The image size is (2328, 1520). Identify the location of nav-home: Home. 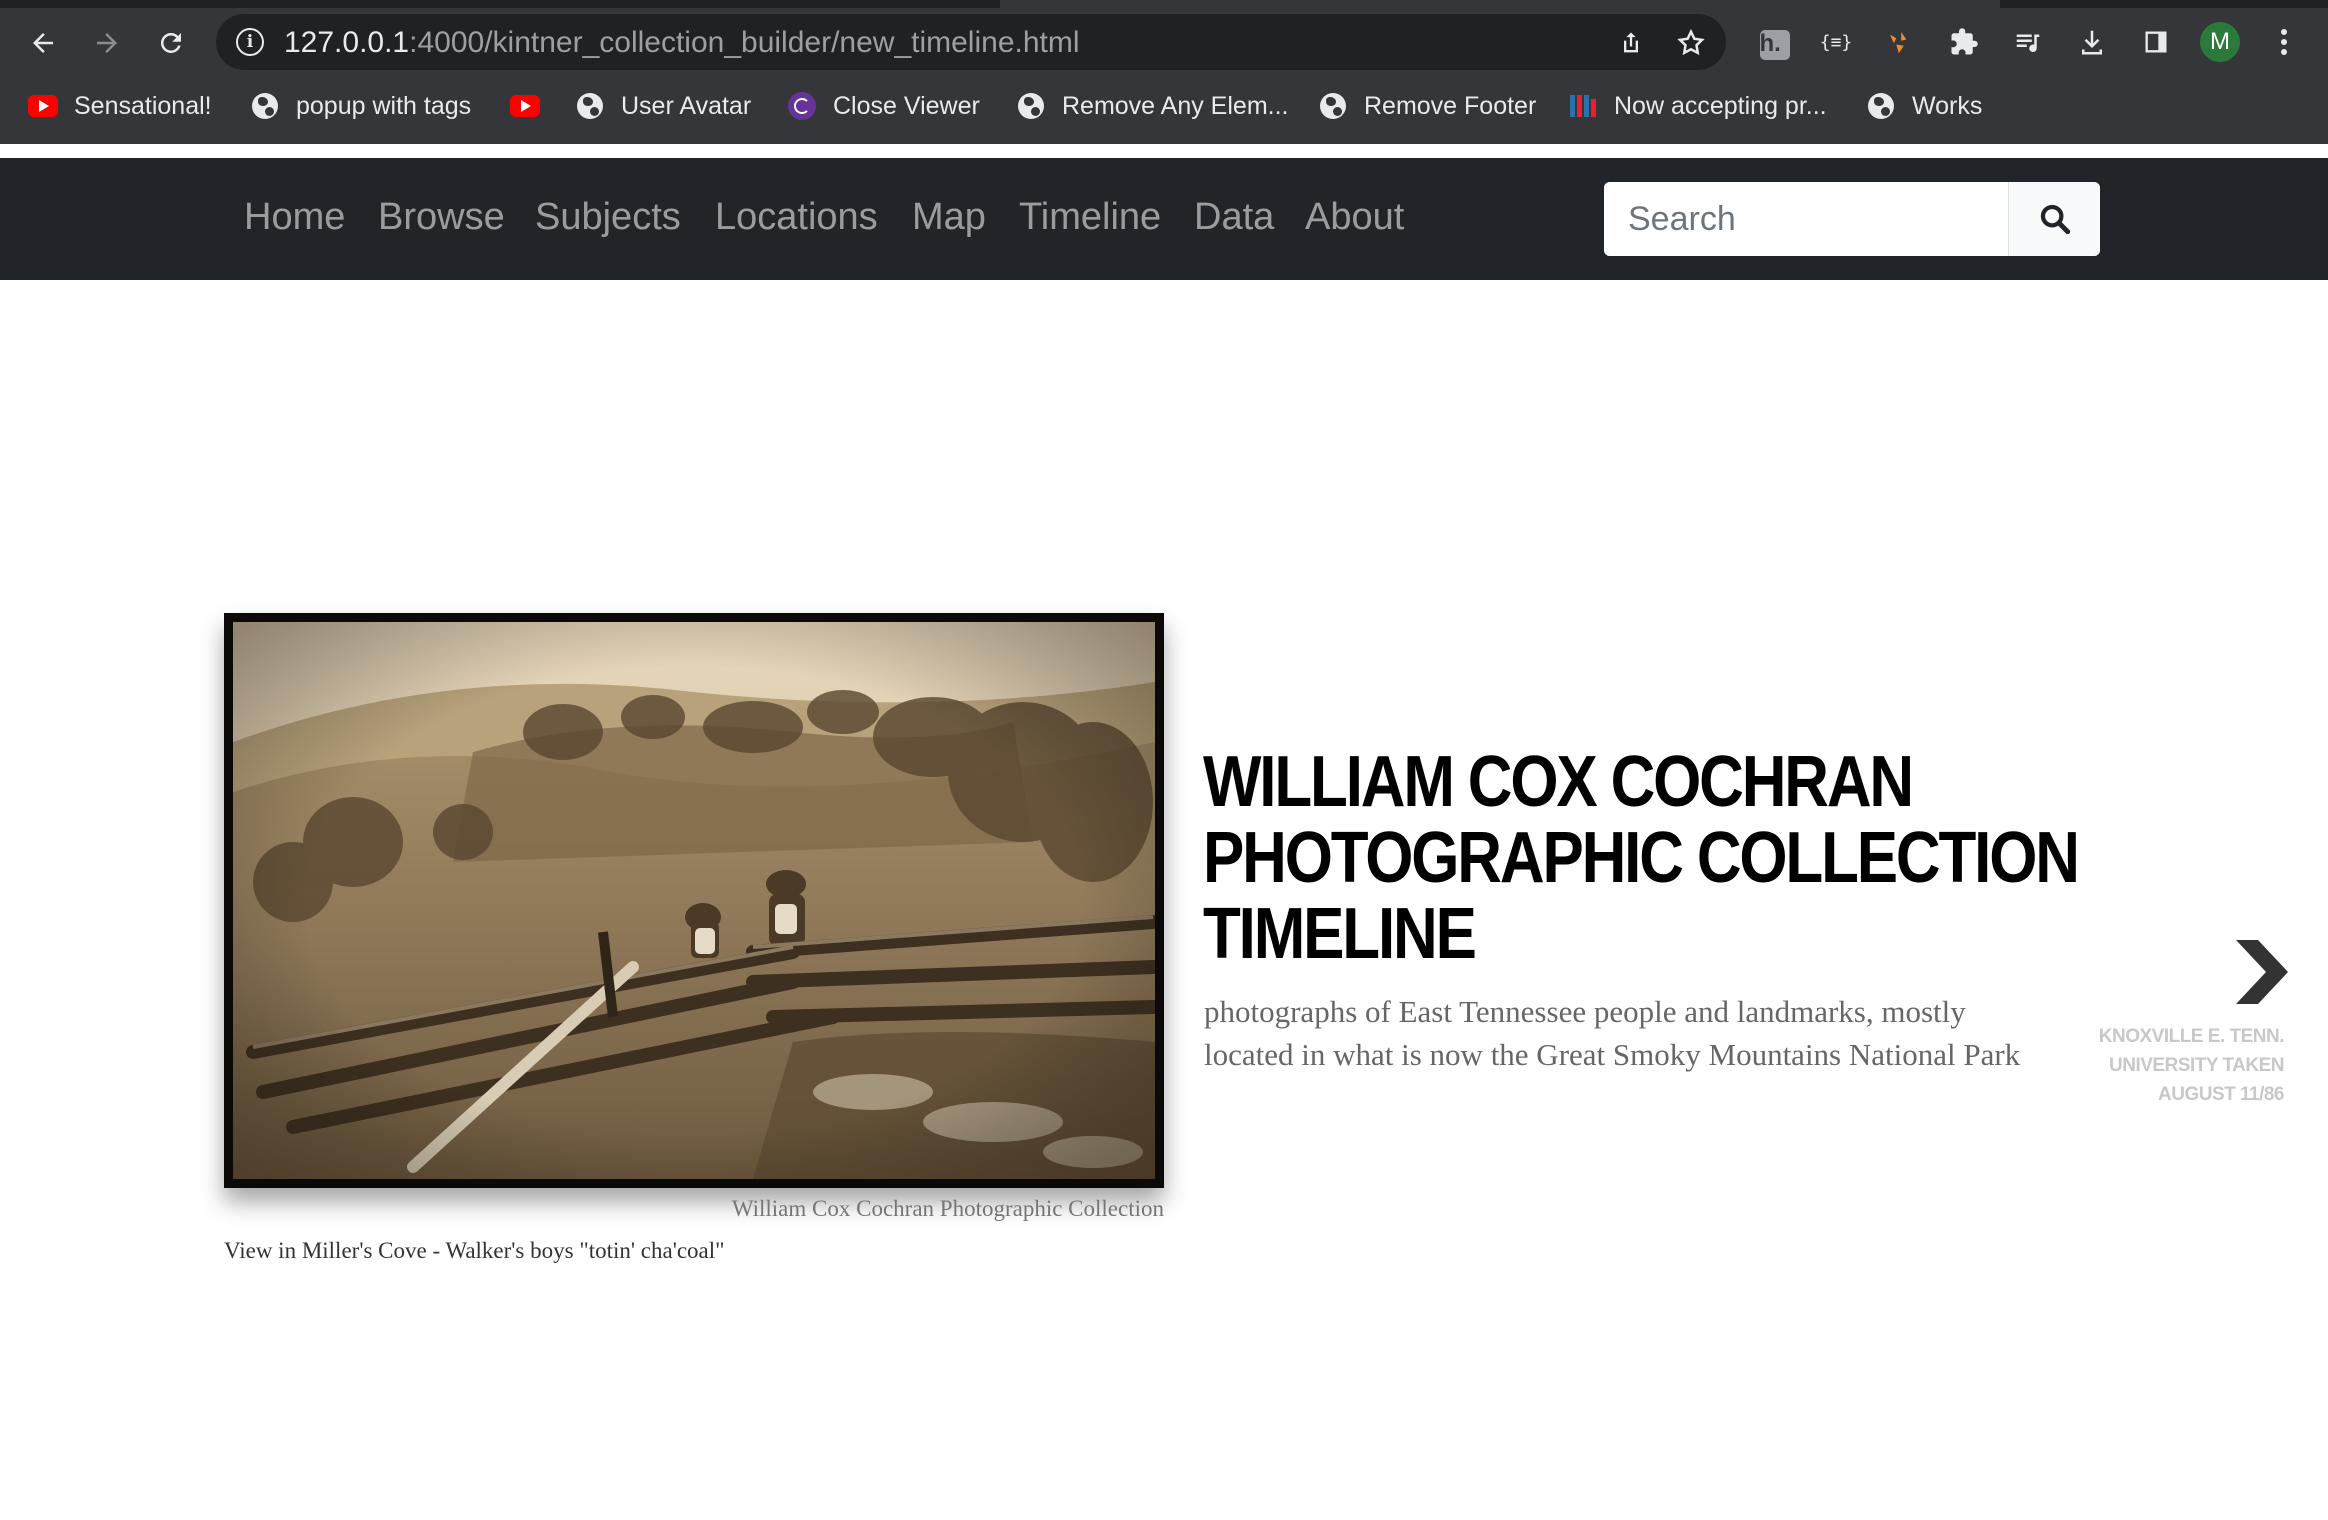
(294, 217).